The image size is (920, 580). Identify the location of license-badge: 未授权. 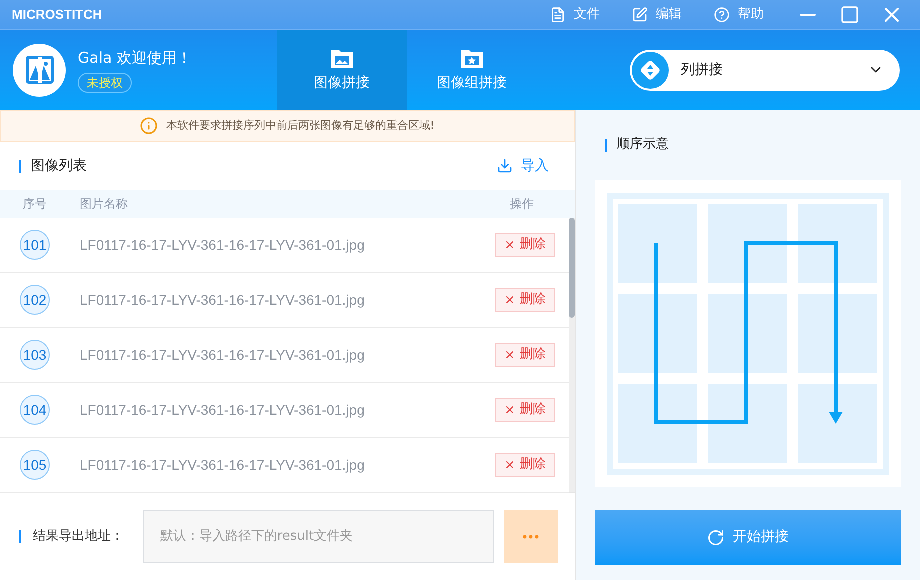
(105, 83).